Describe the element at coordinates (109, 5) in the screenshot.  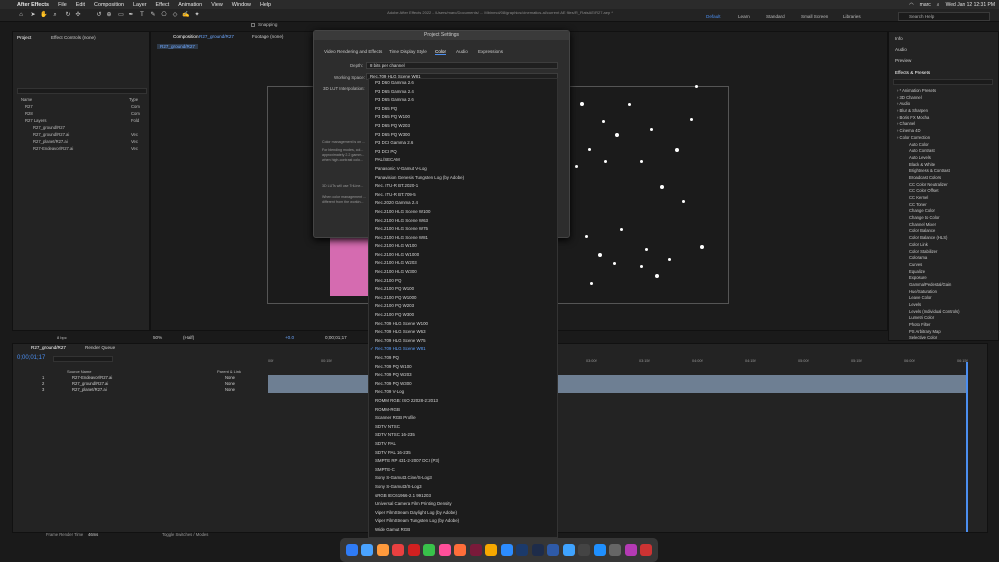
I see `menu-composition: Composition` at that location.